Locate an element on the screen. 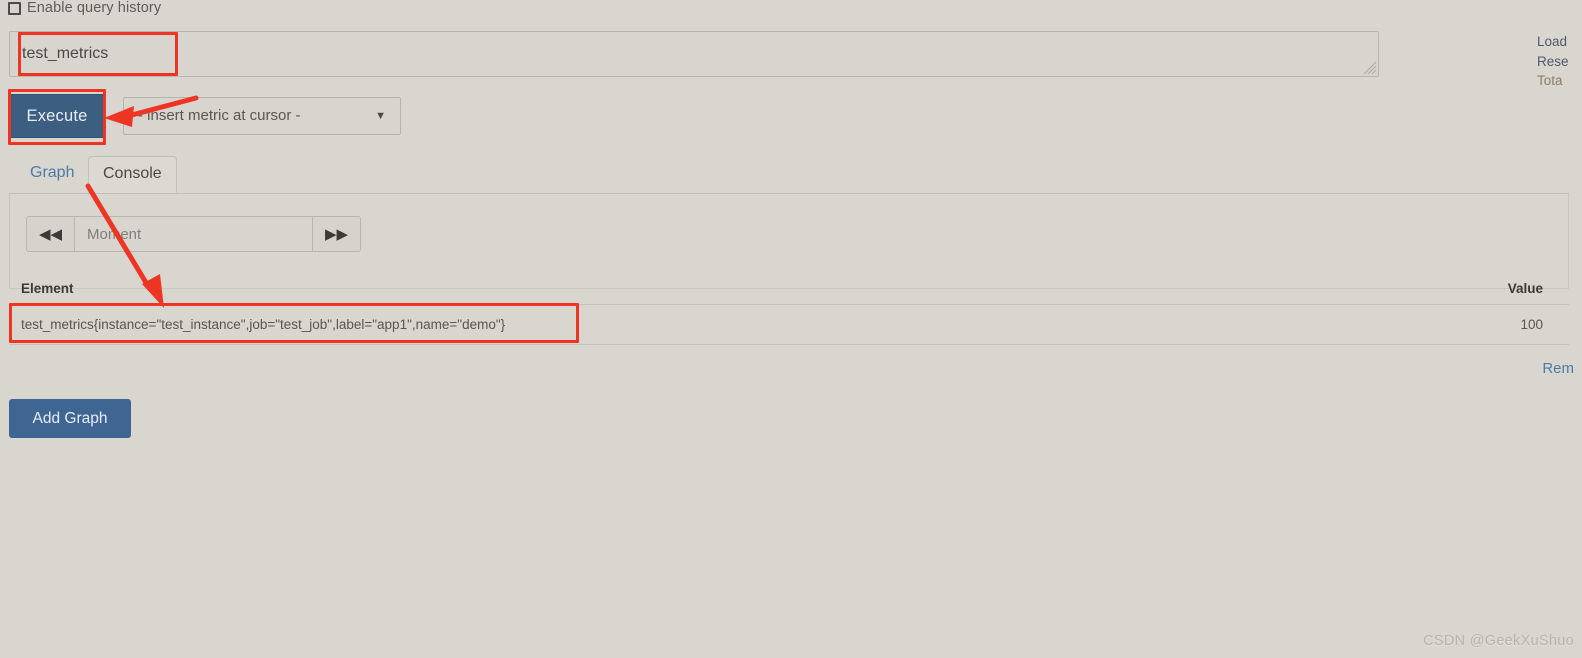  step-forward-icon: ▶▶ is located at coordinates (337, 234).